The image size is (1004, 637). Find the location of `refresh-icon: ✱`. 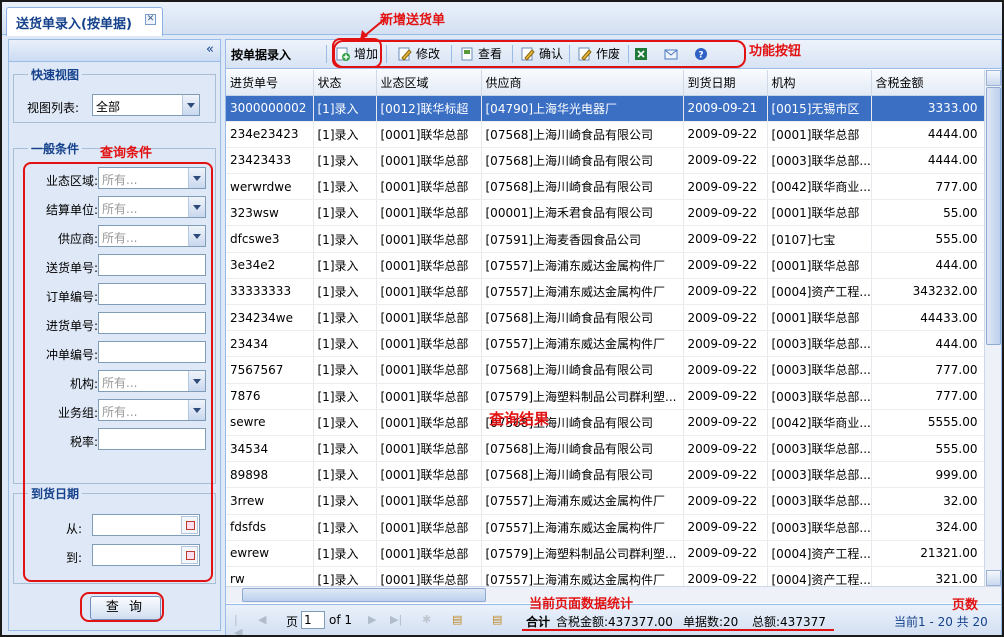

refresh-icon: ✱ is located at coordinates (428, 619).